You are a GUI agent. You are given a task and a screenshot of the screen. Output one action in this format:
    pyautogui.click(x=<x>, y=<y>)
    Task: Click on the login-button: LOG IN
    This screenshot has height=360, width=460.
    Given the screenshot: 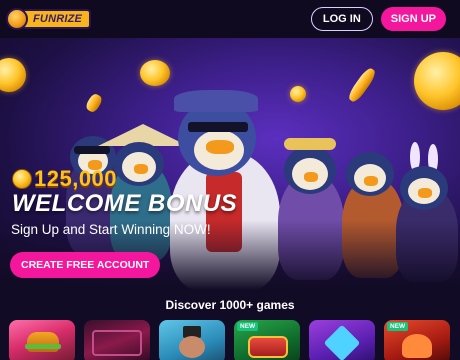 What is the action you would take?
    pyautogui.click(x=341, y=19)
    